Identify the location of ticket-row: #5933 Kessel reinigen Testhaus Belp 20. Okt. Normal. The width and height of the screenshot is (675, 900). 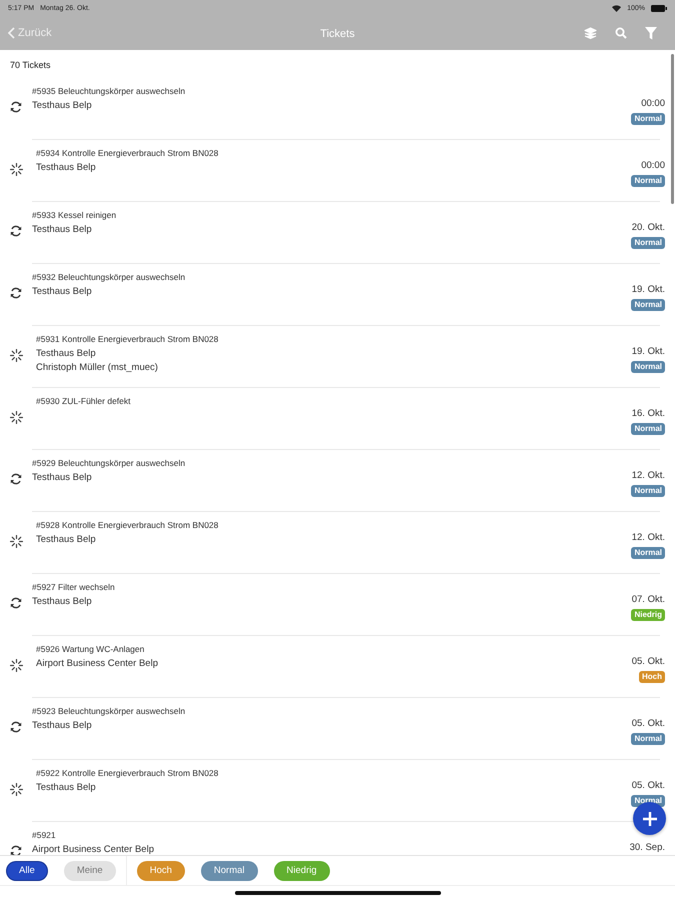
(334, 233).